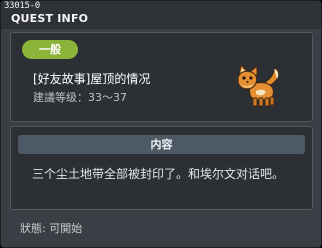  What do you see at coordinates (161, 15) in the screenshot?
I see `title-bar: 33015-0 QUEST INFO` at bounding box center [161, 15].